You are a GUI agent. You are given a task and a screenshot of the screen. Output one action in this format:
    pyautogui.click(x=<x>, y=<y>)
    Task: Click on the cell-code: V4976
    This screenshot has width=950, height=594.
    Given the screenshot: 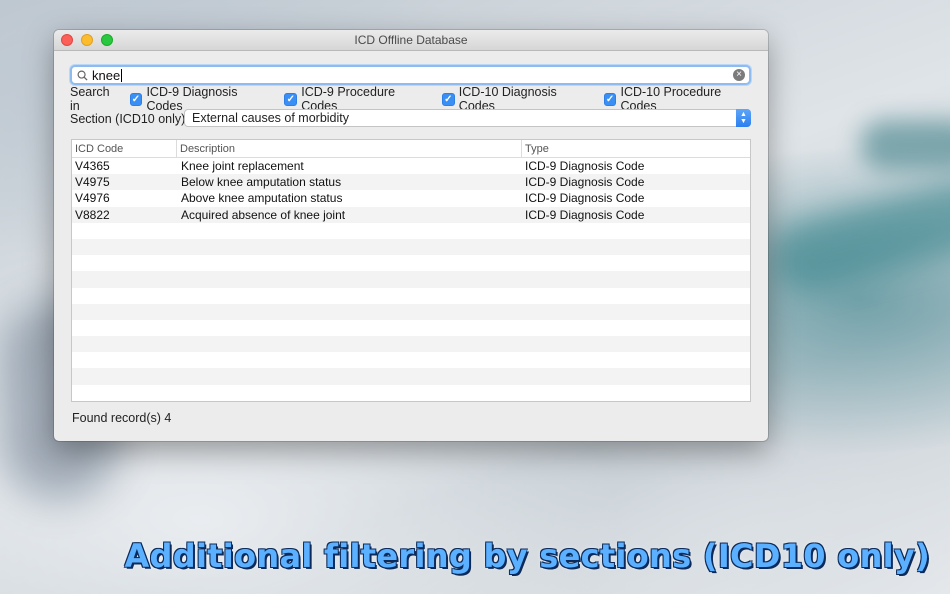 What is the action you would take?
    pyautogui.click(x=92, y=198)
    